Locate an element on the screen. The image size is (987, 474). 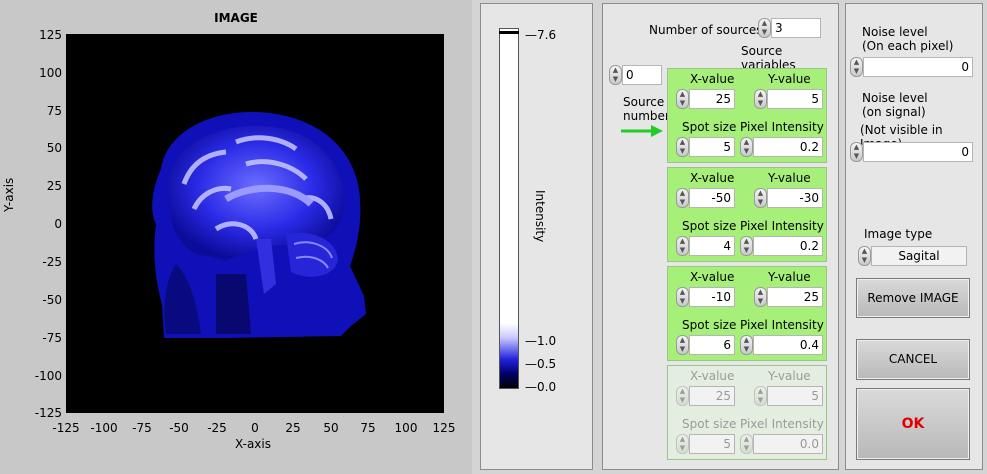
x-value-control: ▲ ▼ -10 is located at coordinates (705, 297).